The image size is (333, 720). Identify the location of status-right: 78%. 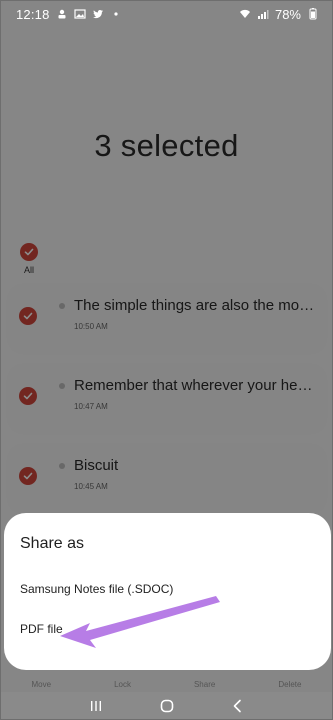
(279, 14).